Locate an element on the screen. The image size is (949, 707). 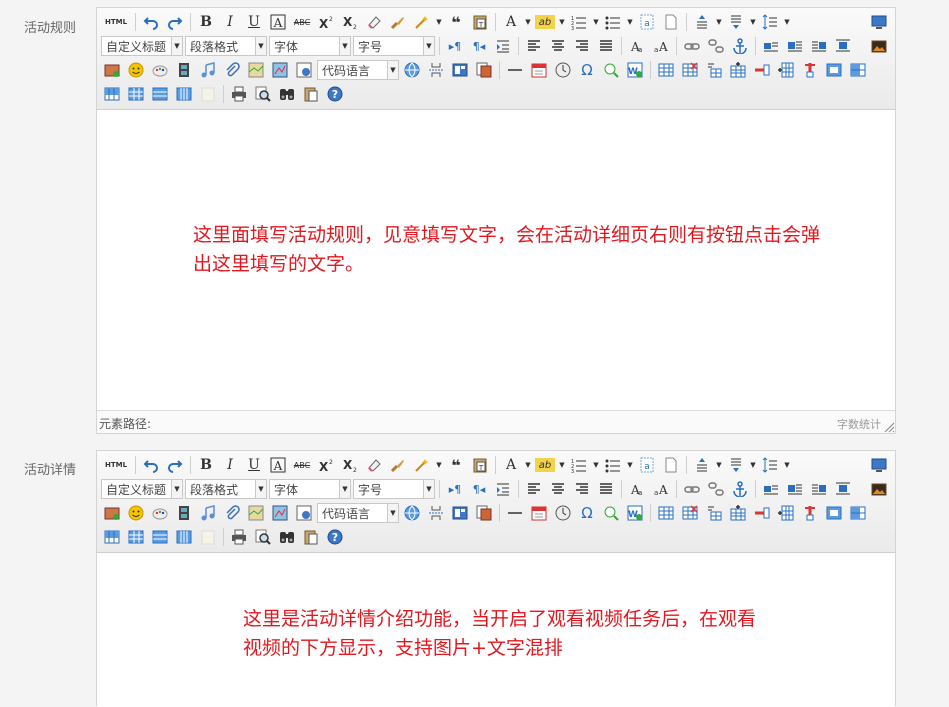
search-replace-icon is located at coordinates (287, 94).